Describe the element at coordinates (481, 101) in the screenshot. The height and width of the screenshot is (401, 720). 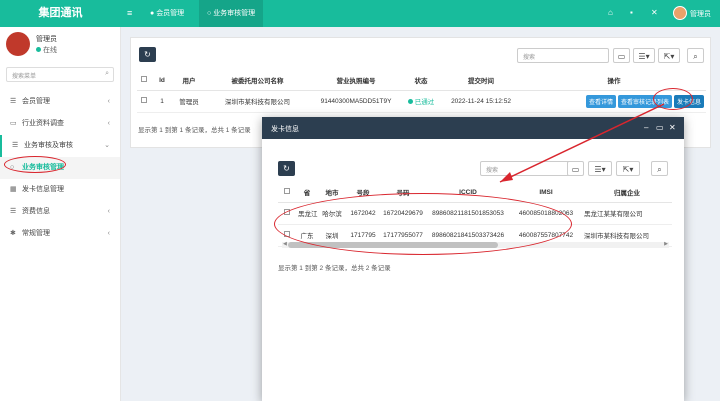
I see `cell-time: 2022-11-24 15:12:52` at that location.